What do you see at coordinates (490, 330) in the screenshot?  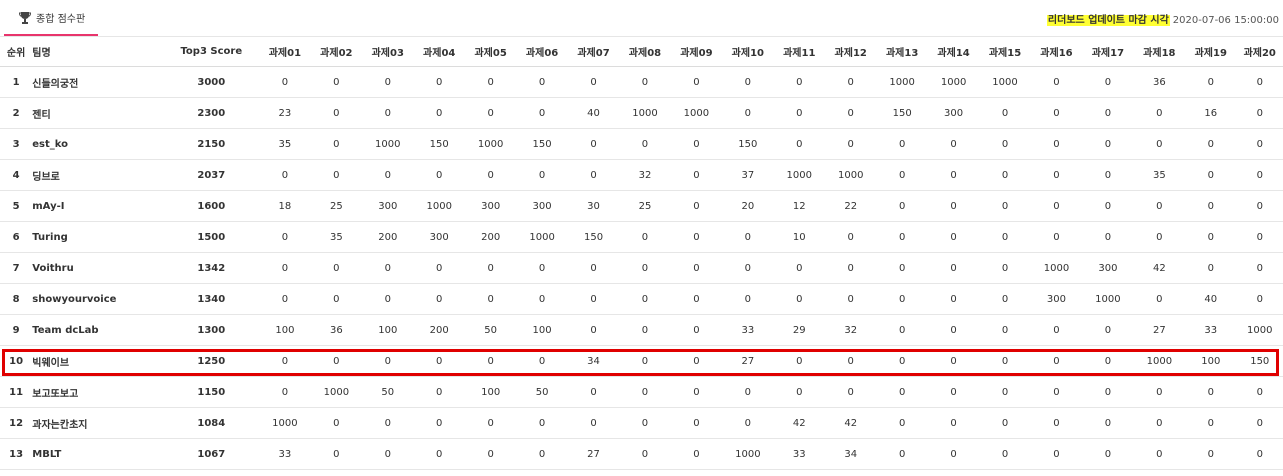 I see `task-score-cell: 50` at bounding box center [490, 330].